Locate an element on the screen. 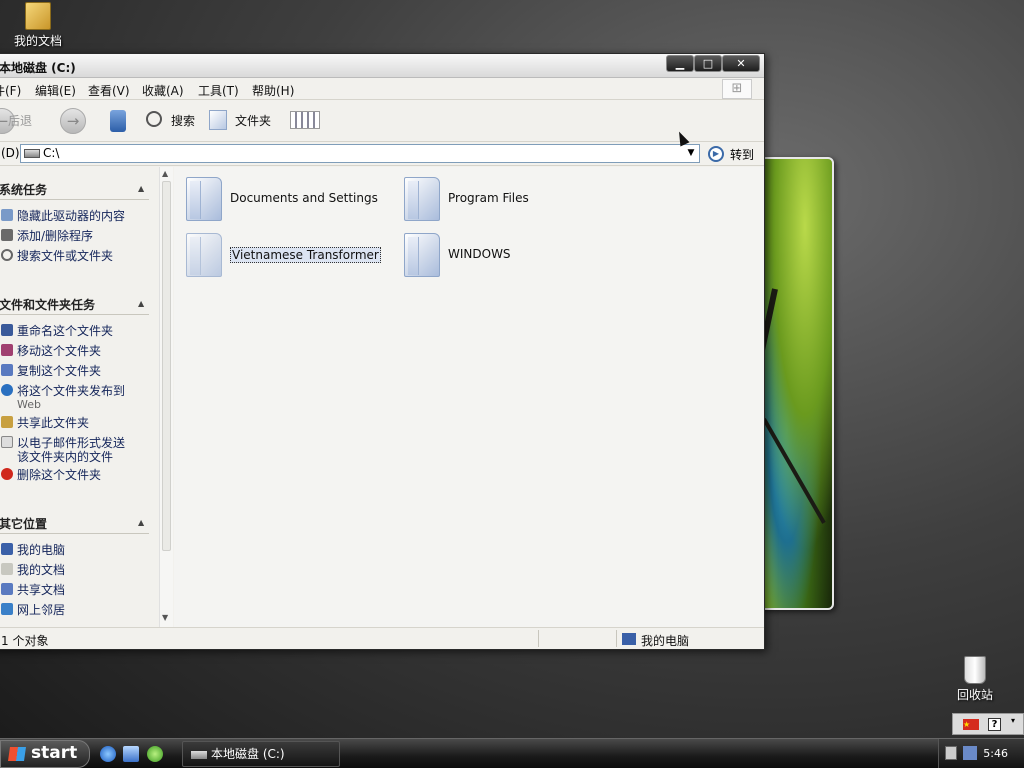 The height and width of the screenshot is (768, 1024). search-icon is located at coordinates (154, 119).